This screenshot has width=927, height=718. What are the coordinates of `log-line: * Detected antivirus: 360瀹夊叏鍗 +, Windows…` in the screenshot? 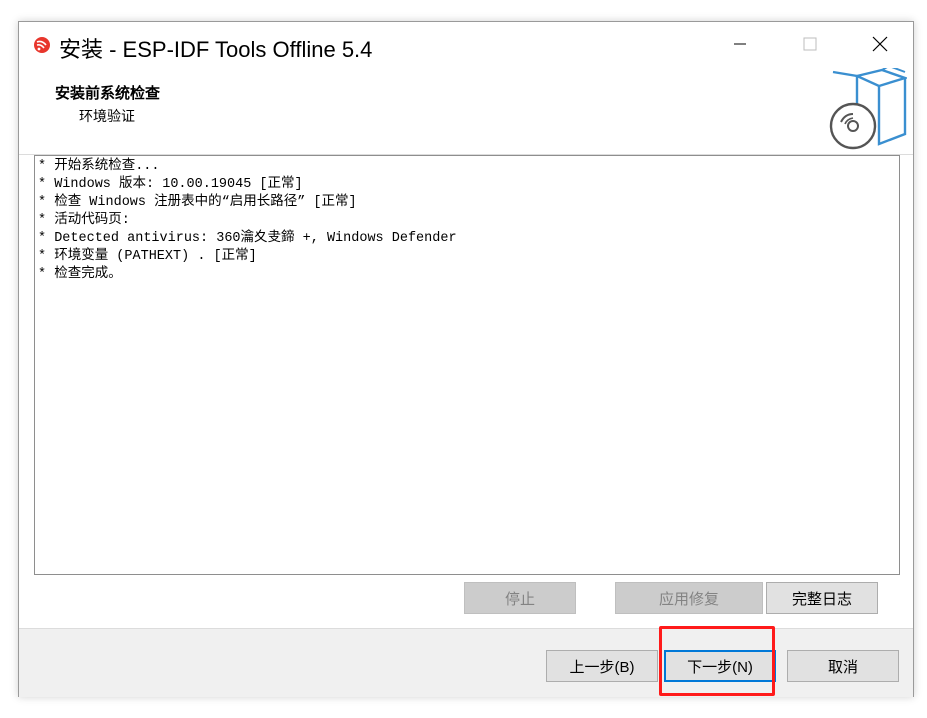 It's located at (247, 238).